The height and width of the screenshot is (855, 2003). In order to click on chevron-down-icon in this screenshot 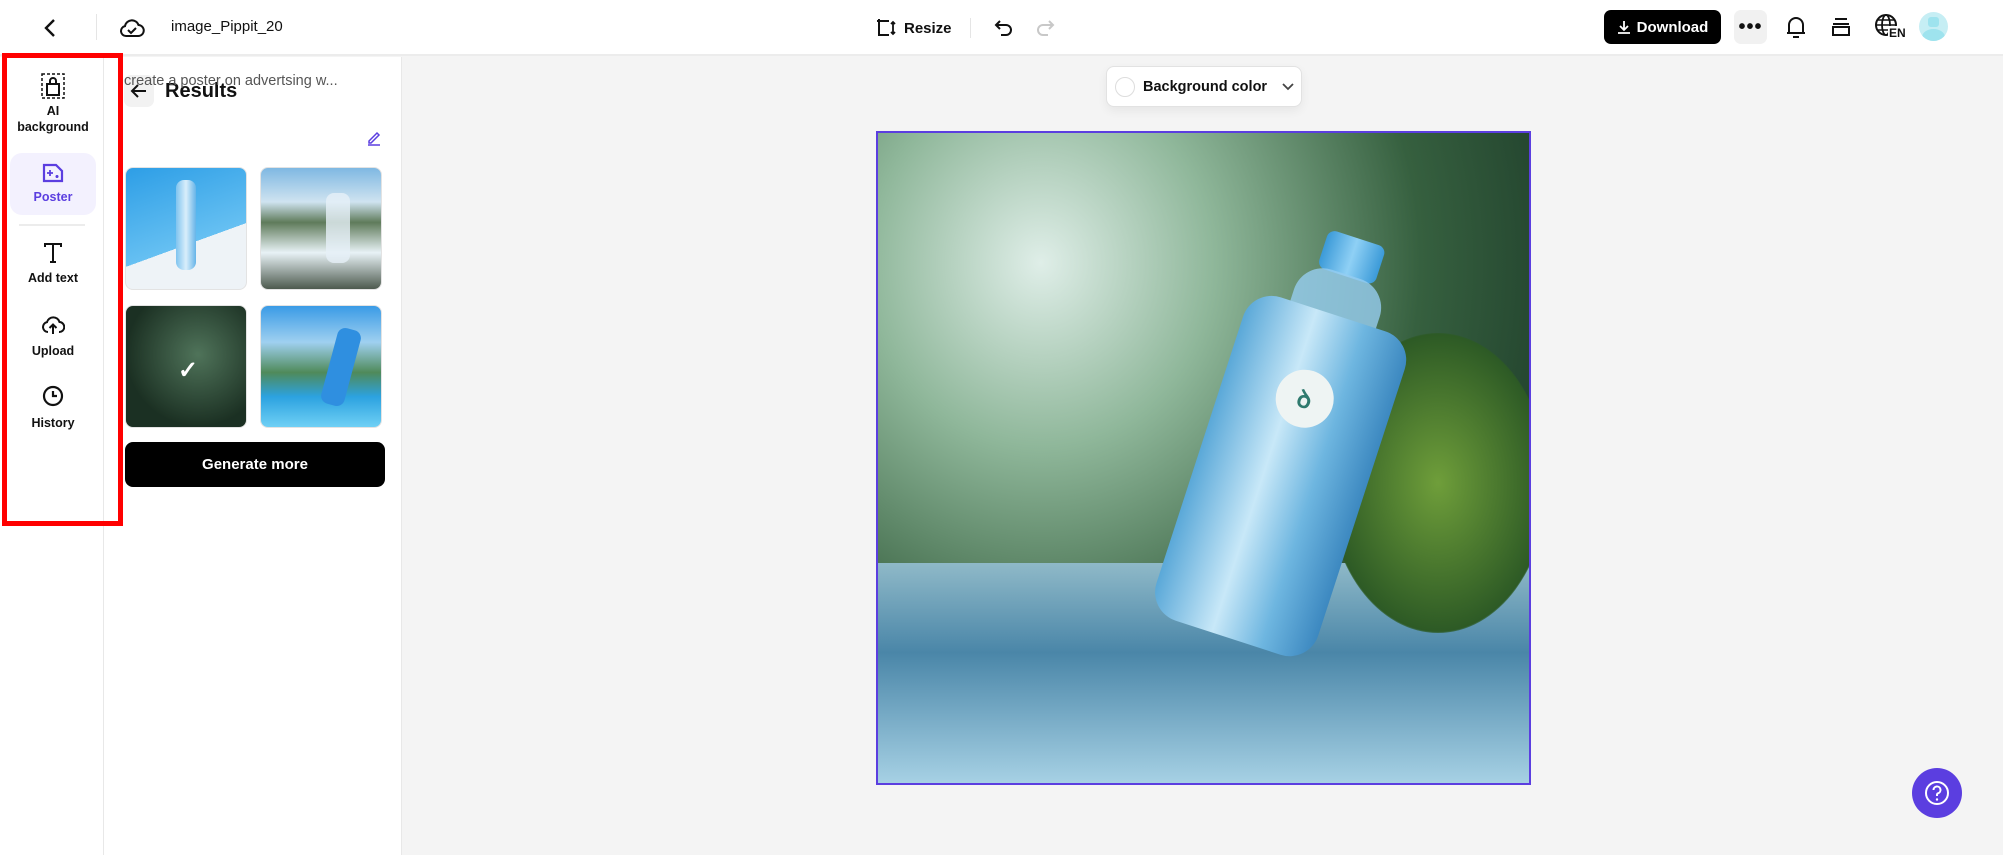, I will do `click(1288, 86)`.